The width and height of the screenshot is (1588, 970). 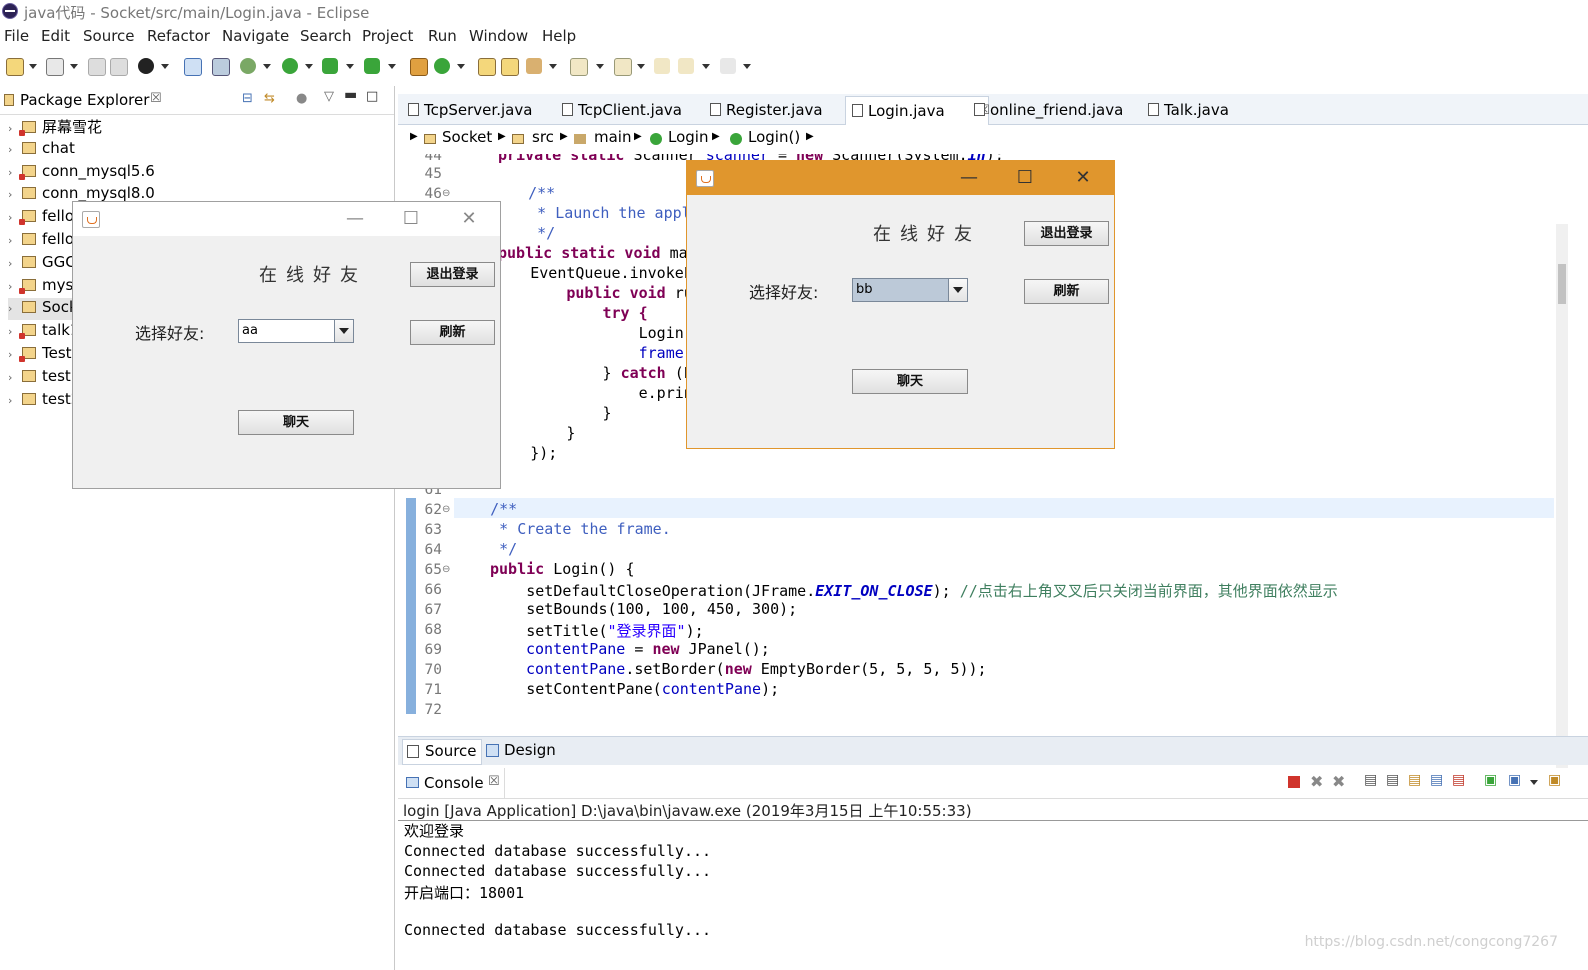 I want to click on tab-source: Source, so click(x=442, y=752).